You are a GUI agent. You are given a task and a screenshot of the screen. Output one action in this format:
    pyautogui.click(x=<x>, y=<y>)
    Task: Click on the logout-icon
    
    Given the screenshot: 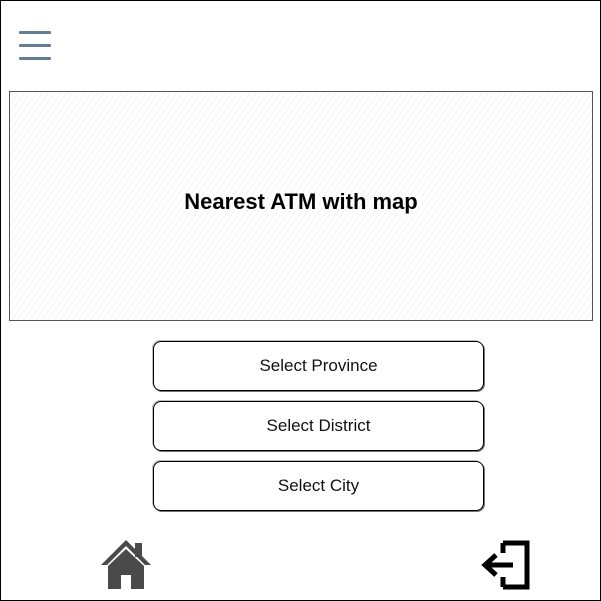 What is the action you would take?
    pyautogui.click(x=505, y=565)
    